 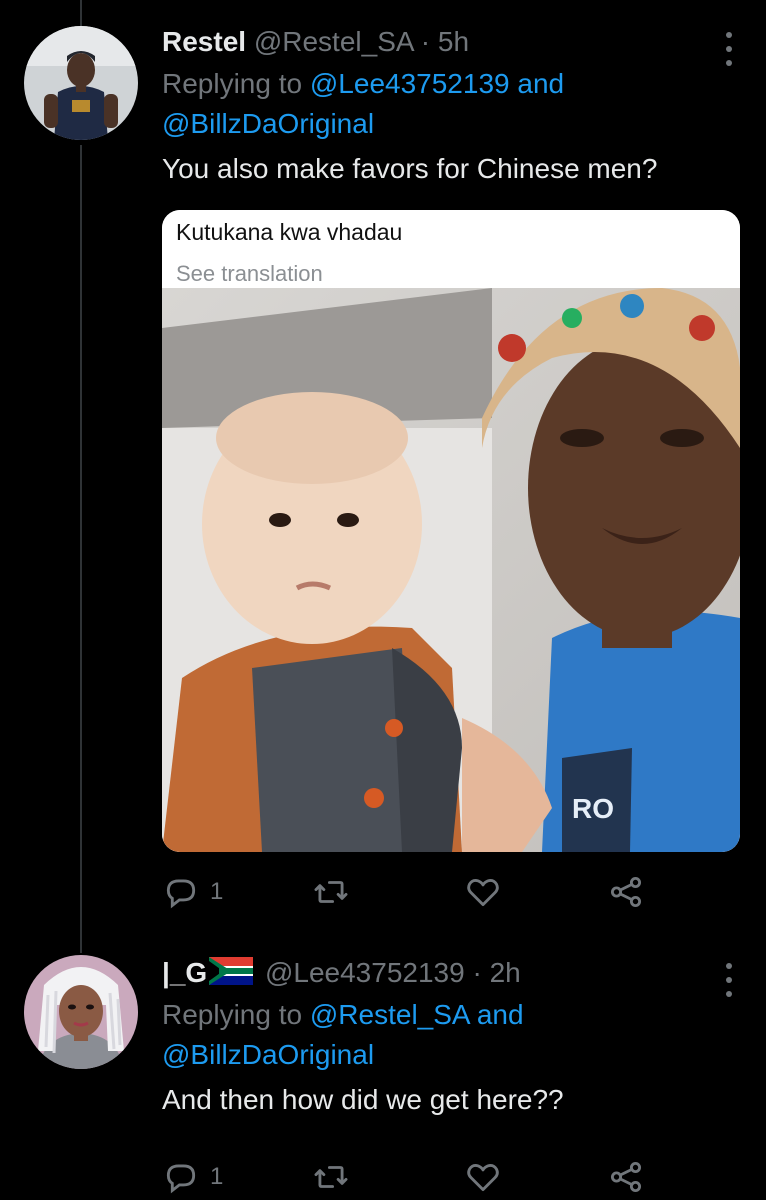 I want to click on embedded-caption: Kutukana kwa vhadau See translation, so click(x=451, y=249).